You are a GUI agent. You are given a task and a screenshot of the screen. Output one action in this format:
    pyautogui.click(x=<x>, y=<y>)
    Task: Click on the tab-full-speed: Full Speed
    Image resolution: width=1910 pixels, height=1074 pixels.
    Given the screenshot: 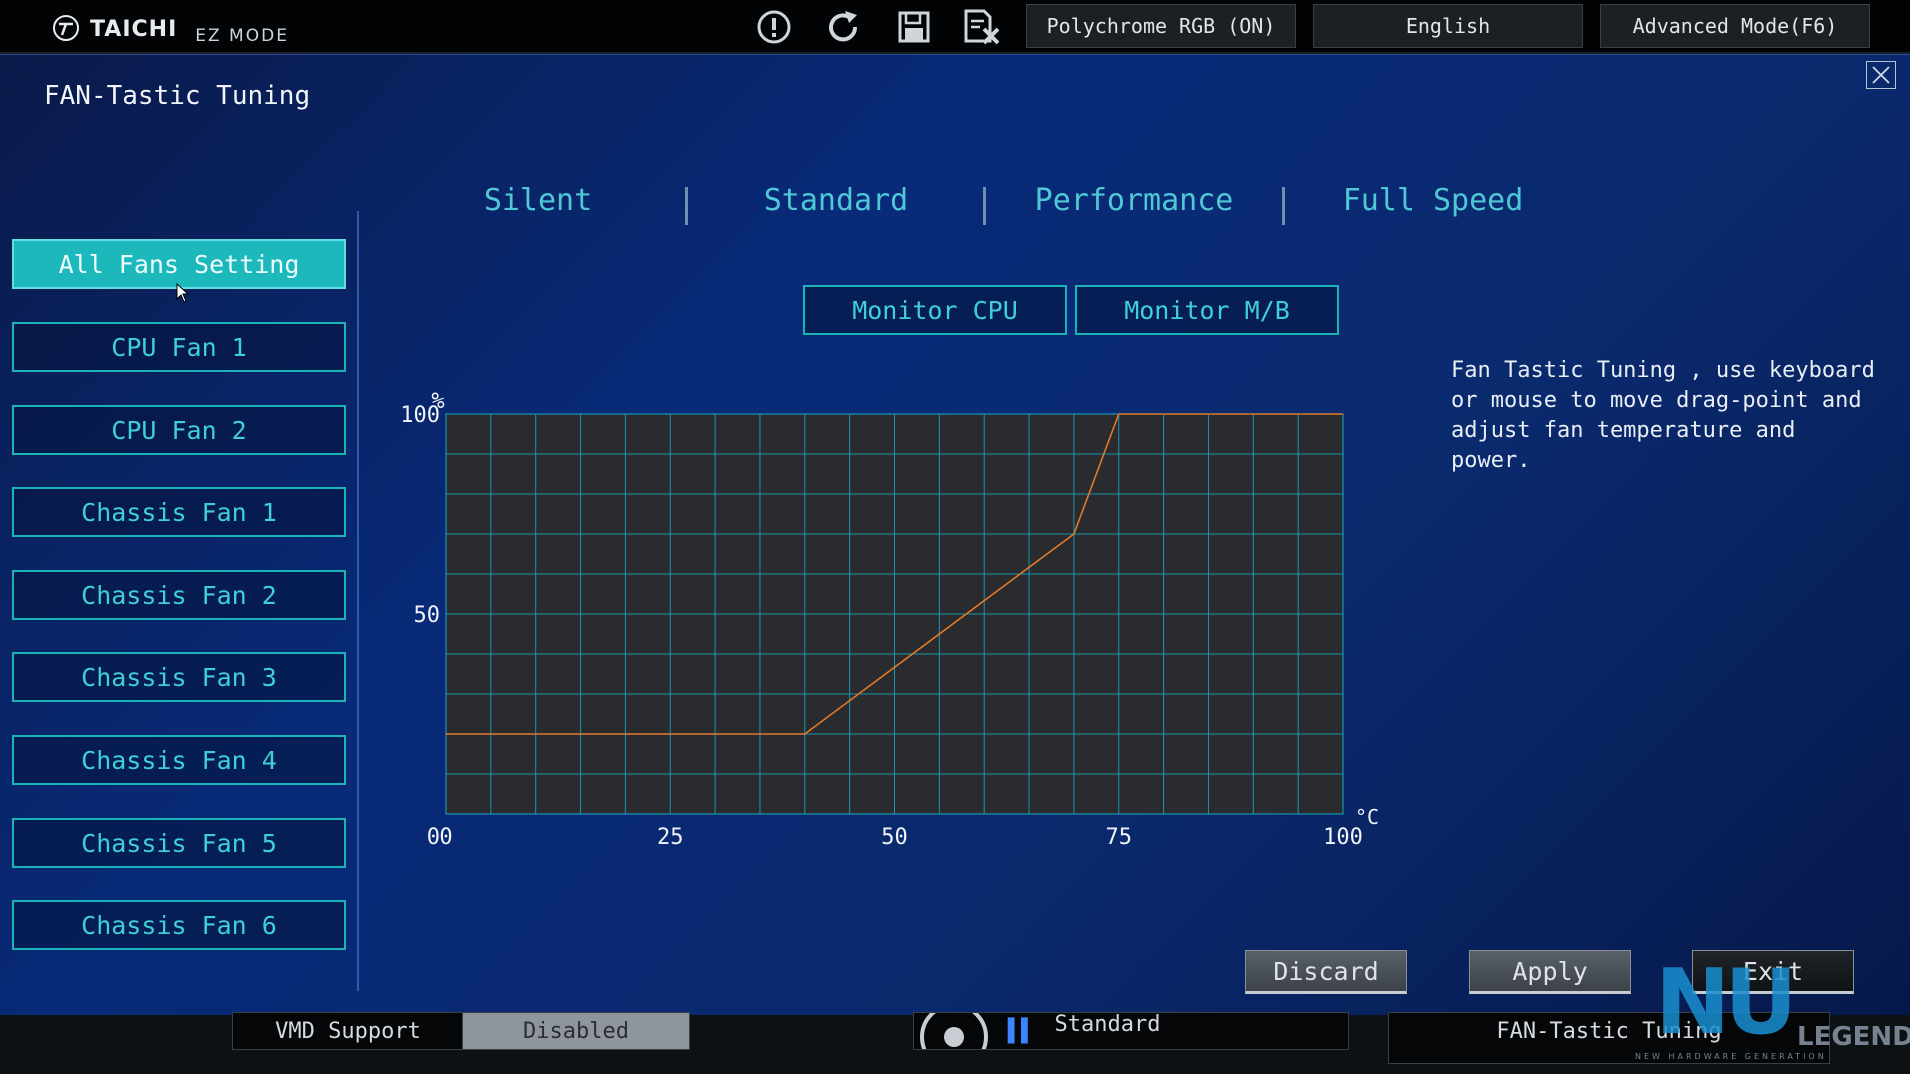 What is the action you would take?
    pyautogui.click(x=1433, y=200)
    